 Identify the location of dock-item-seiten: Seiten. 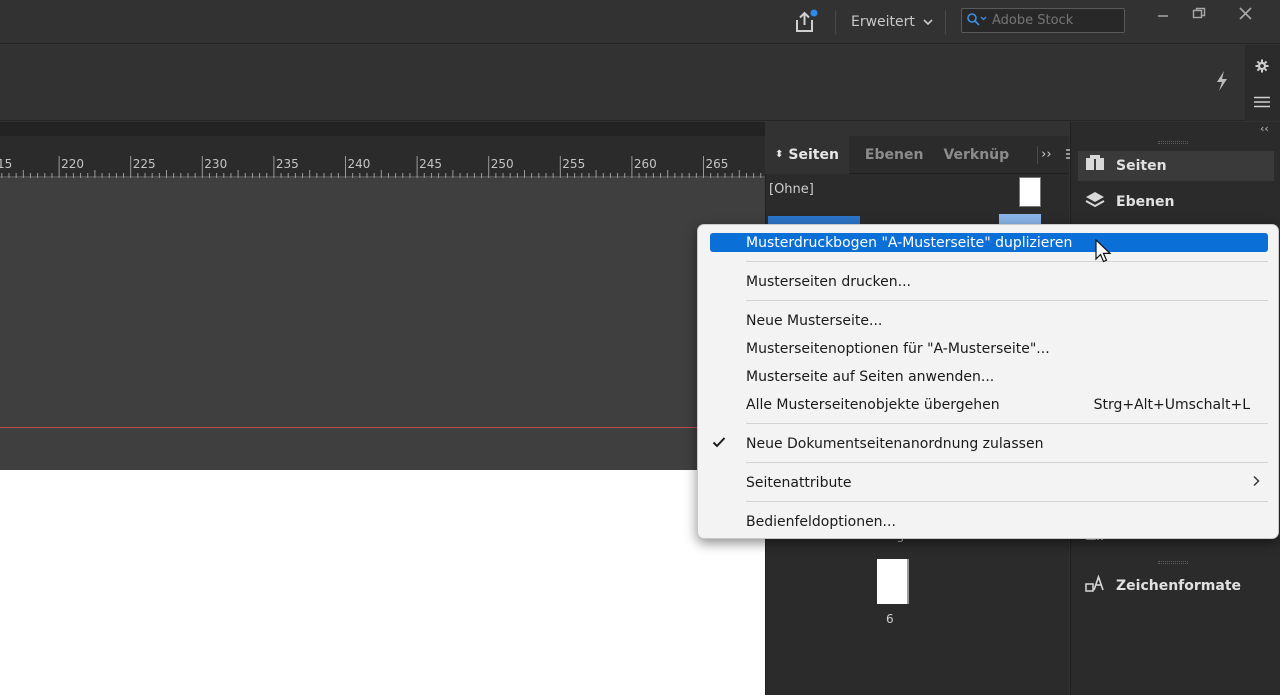
(1176, 166).